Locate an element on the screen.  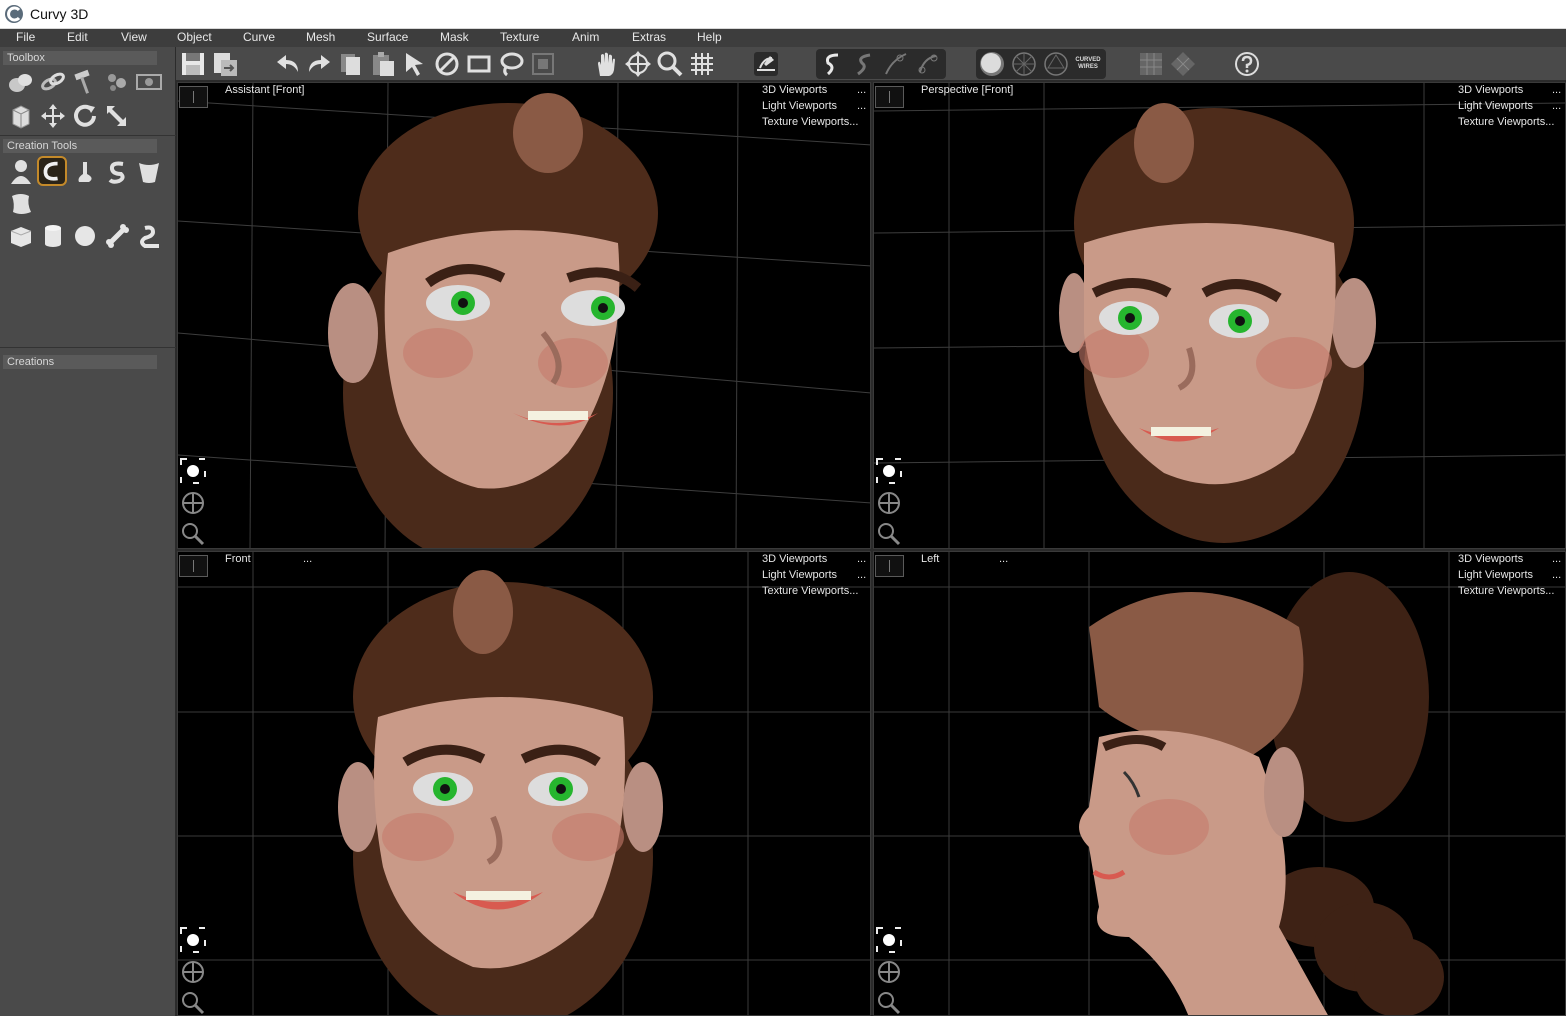
sheet-icon is located at coordinates (21, 204).